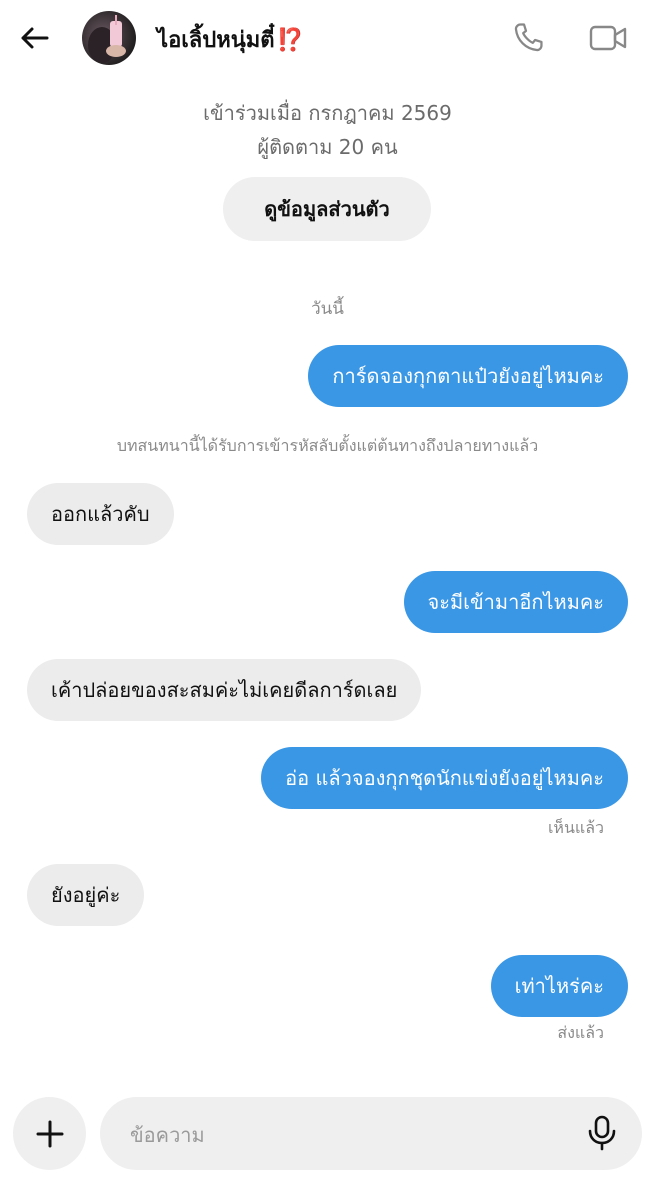 The image size is (655, 1200). I want to click on message-bubble-incoming: ออกแล้วคับ, so click(100, 514).